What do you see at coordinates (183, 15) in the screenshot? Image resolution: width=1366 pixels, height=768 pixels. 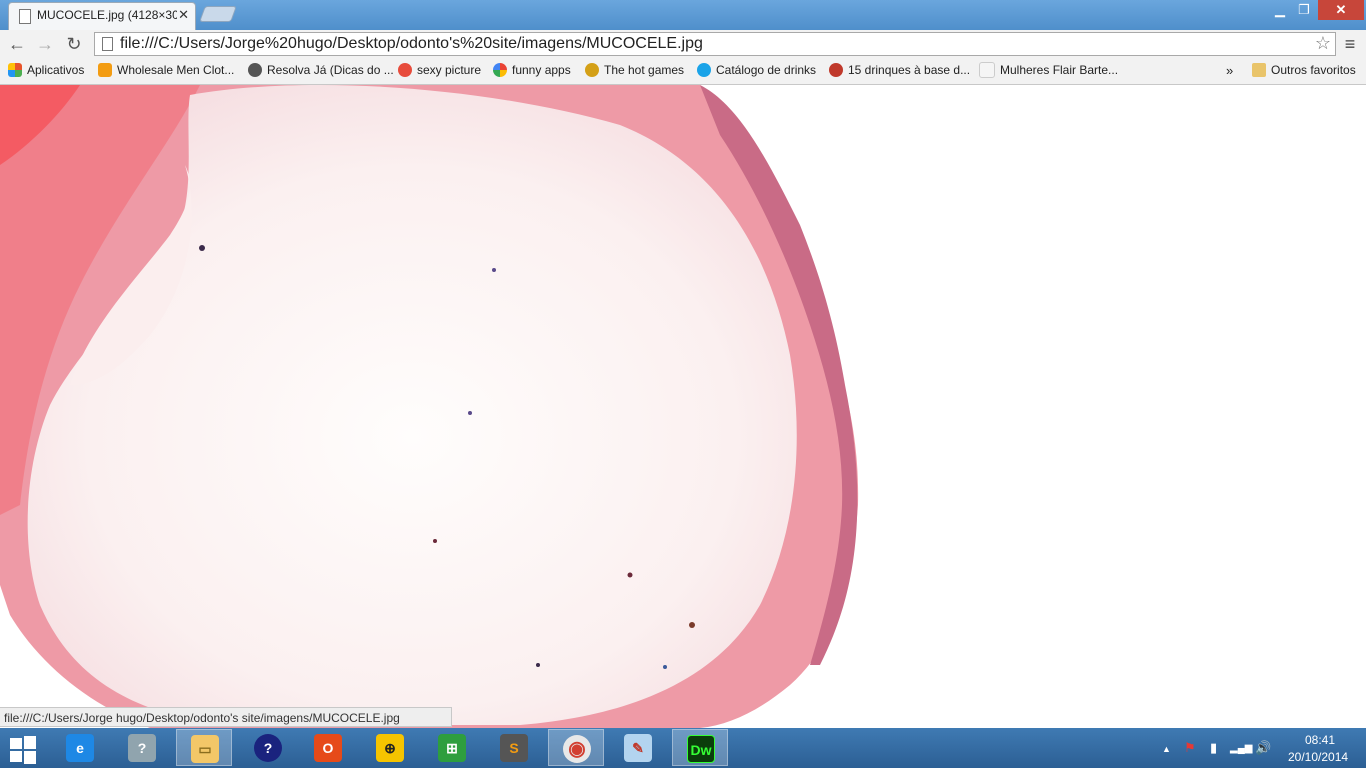 I see `tab-close-icon: ✕` at bounding box center [183, 15].